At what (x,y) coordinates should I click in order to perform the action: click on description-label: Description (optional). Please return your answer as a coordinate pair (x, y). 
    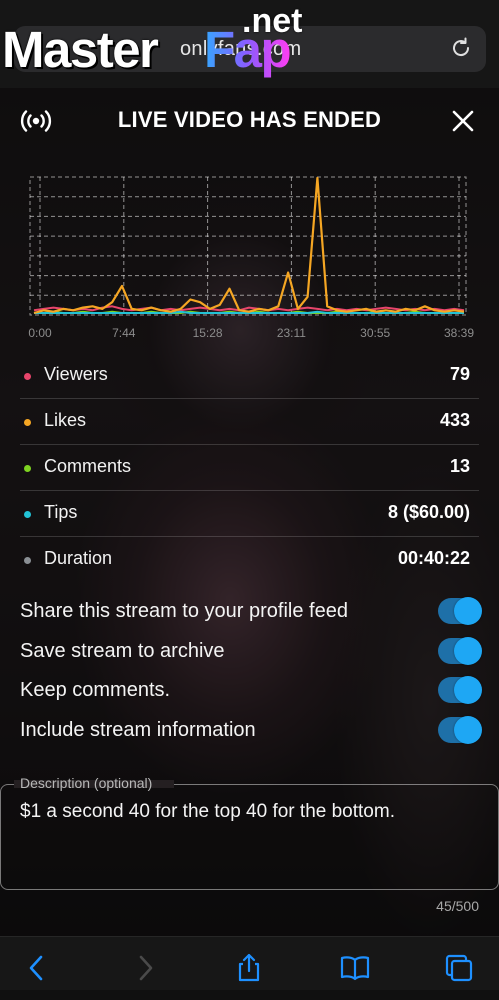
    Looking at the image, I should click on (86, 783).